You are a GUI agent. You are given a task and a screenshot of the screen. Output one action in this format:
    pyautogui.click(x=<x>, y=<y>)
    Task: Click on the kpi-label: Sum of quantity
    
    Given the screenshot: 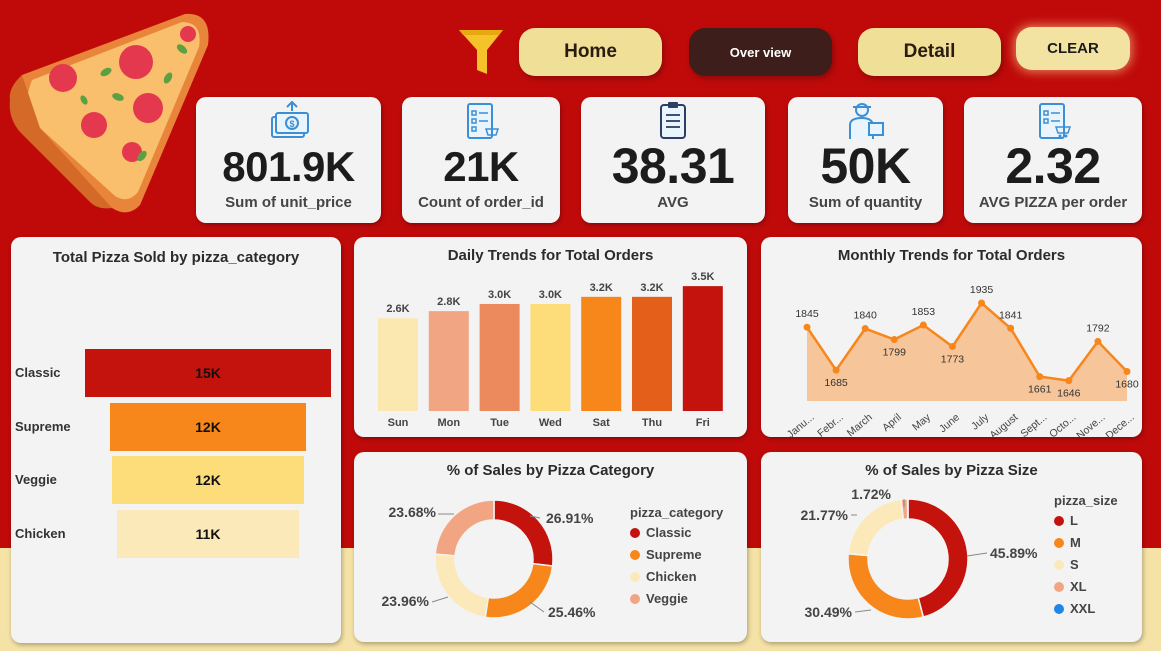 What is the action you would take?
    pyautogui.click(x=865, y=202)
    